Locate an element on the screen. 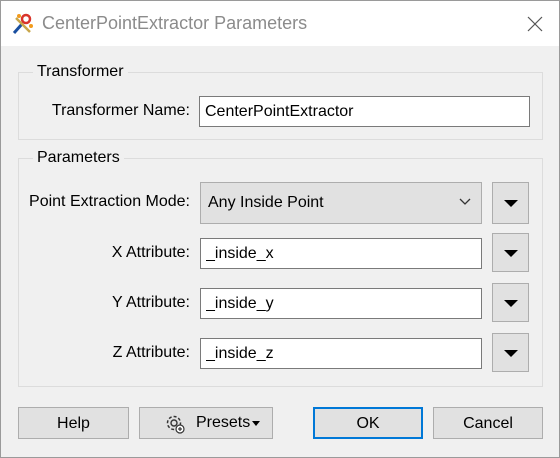 Image resolution: width=560 pixels, height=458 pixels. transformer-name-label: Transformer Name: is located at coordinates (120, 110).